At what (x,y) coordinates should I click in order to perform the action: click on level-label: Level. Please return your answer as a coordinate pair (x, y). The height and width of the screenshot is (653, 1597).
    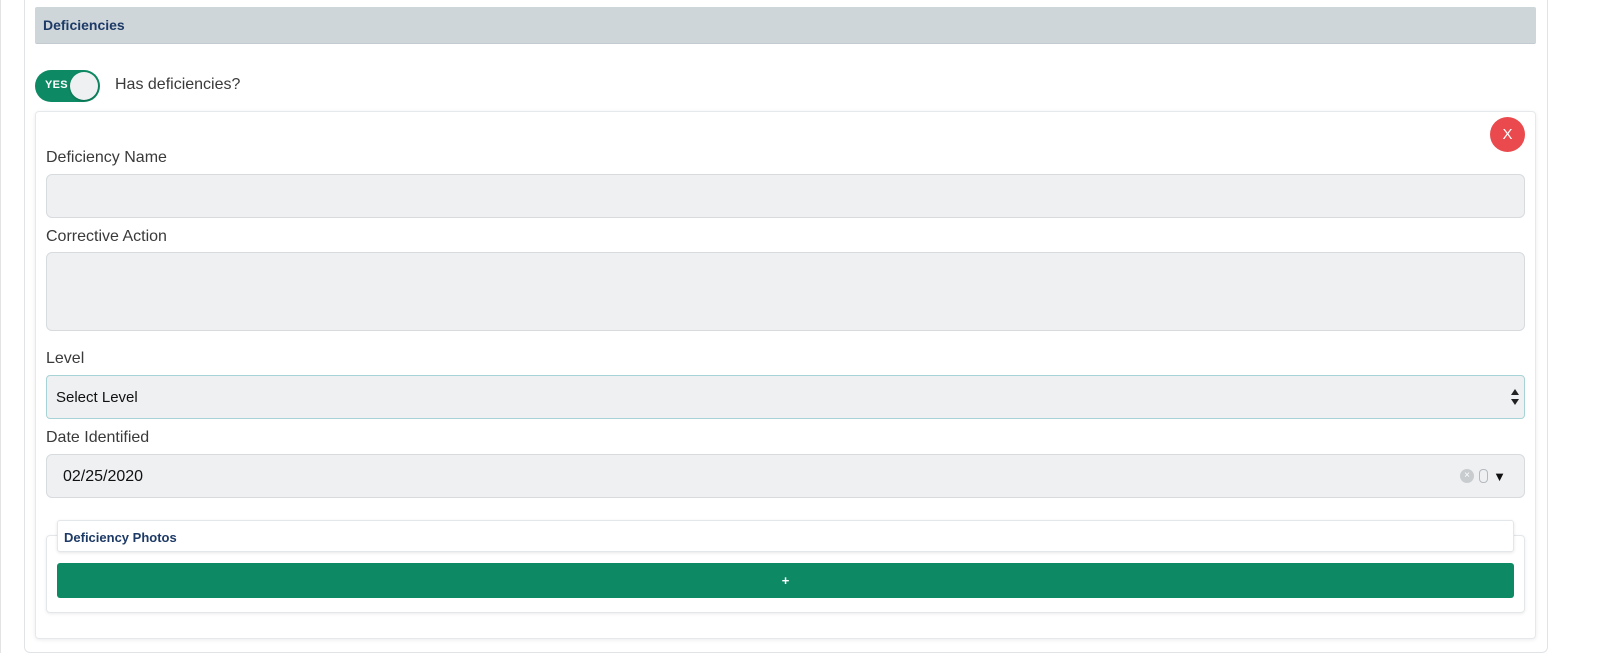
    Looking at the image, I should click on (65, 358).